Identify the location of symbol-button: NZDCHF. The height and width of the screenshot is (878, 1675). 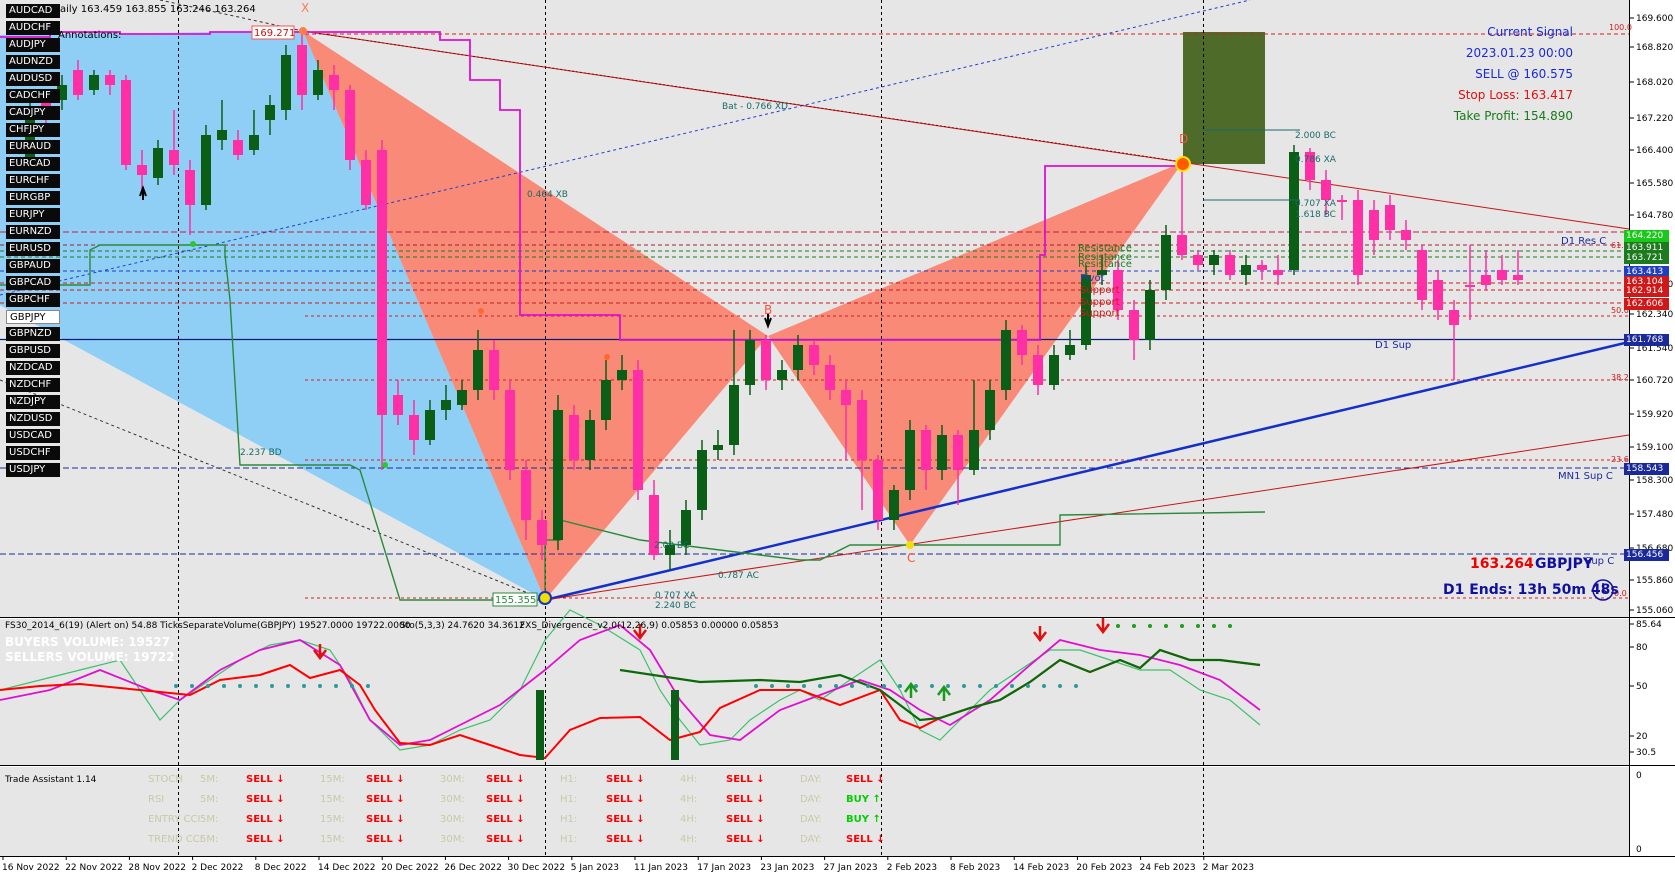
(33, 385).